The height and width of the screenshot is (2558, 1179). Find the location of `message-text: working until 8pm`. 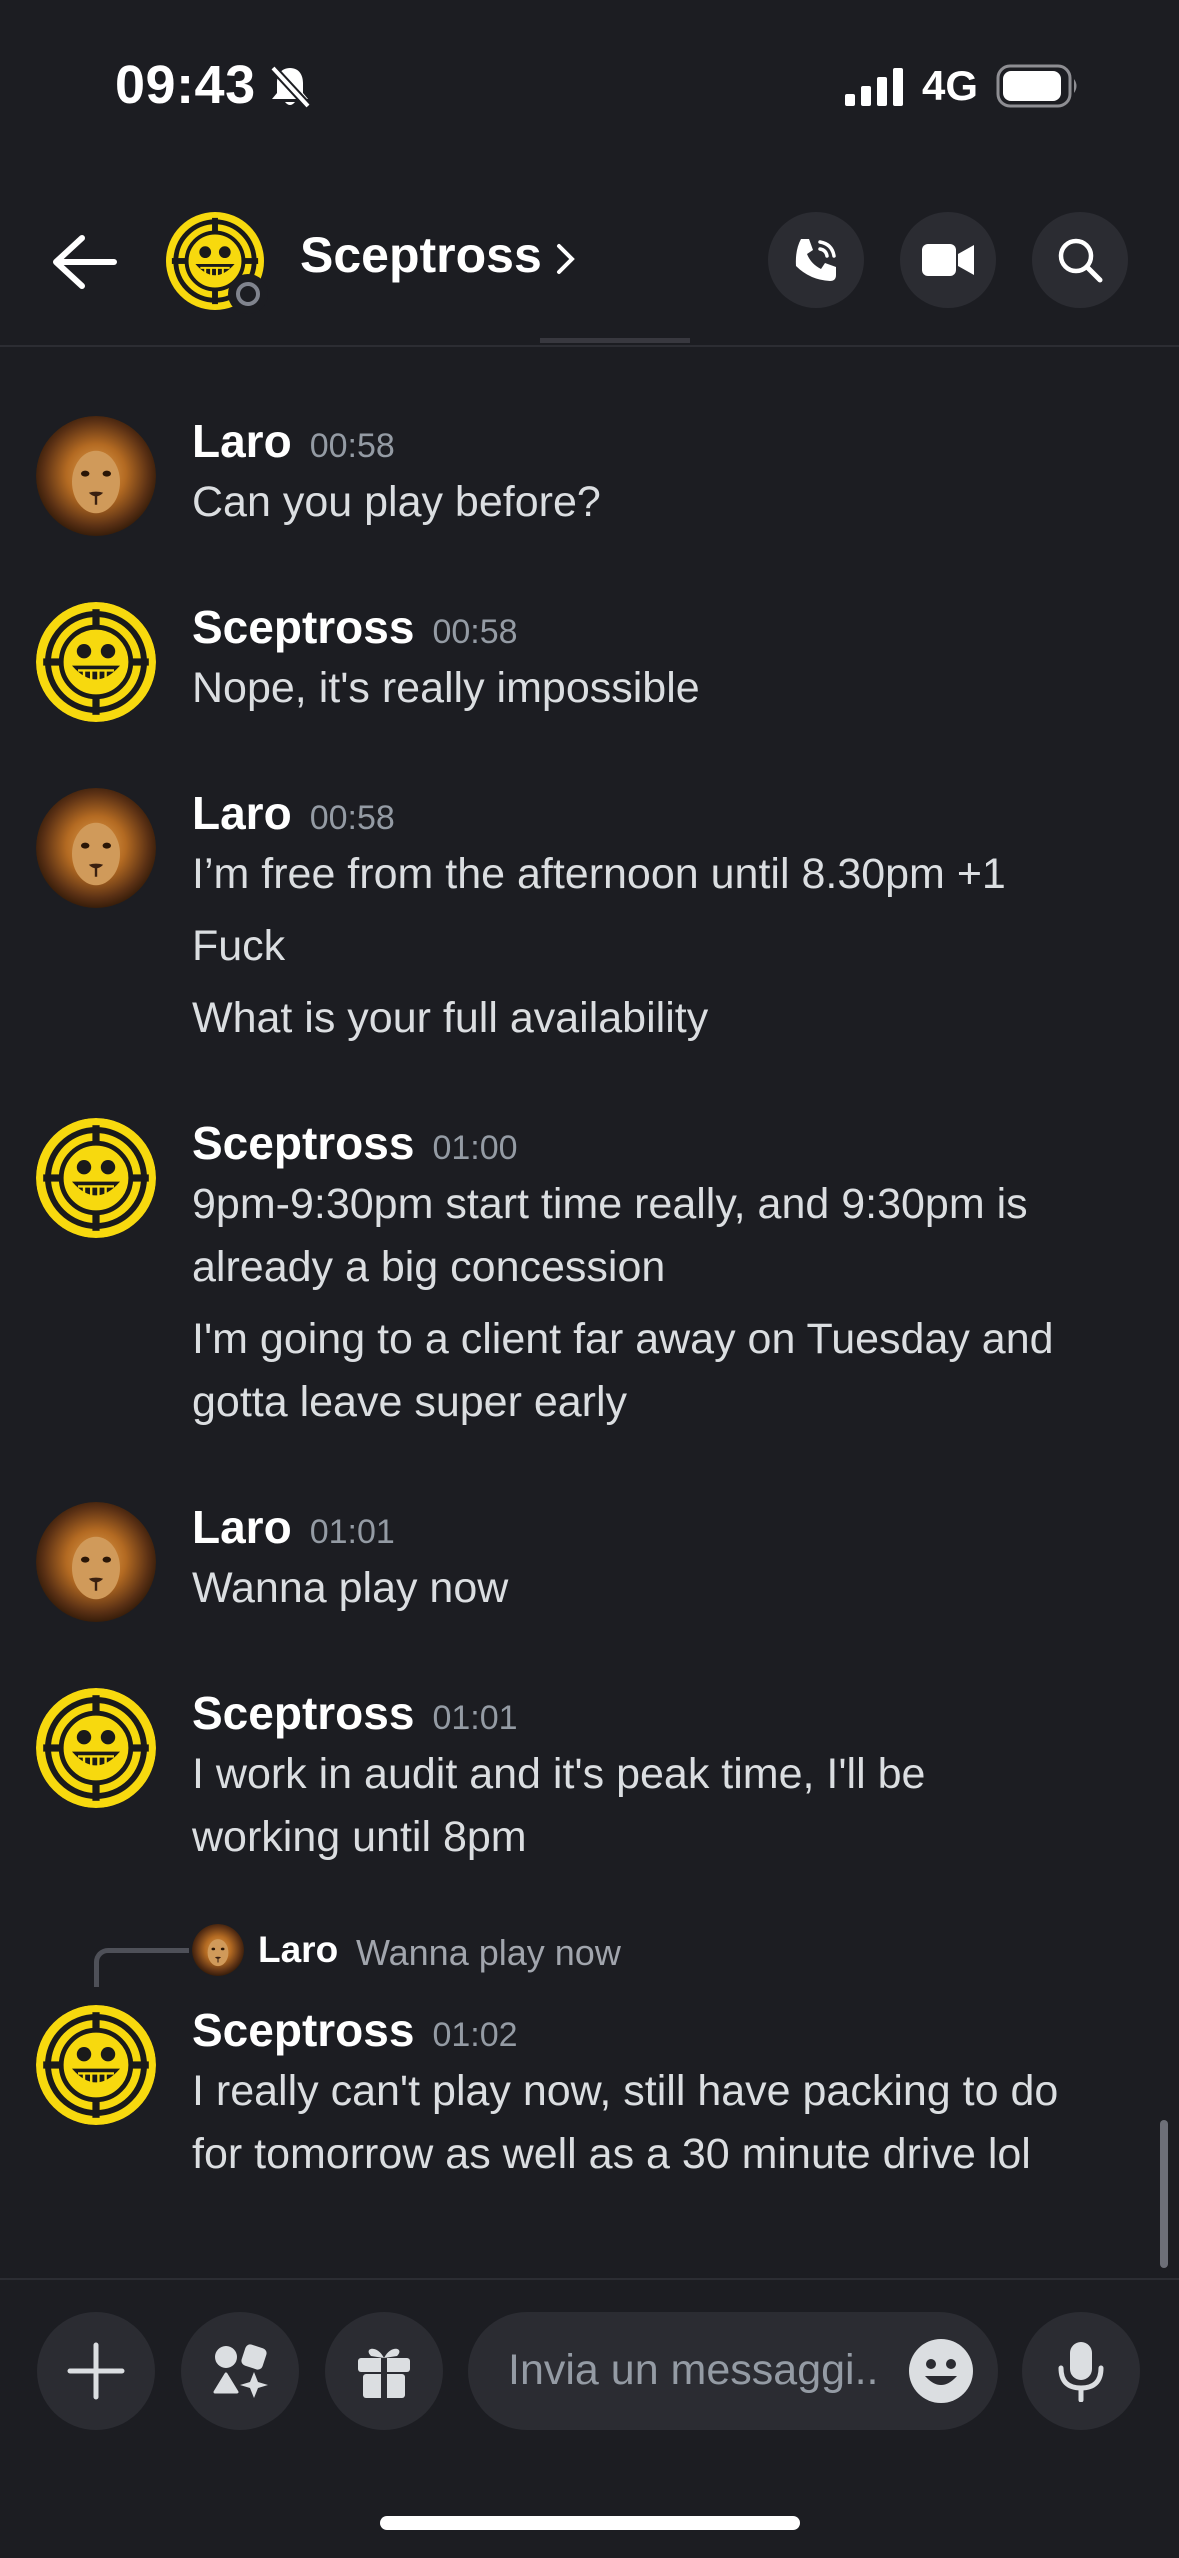

message-text: working until 8pm is located at coordinates (359, 1837).